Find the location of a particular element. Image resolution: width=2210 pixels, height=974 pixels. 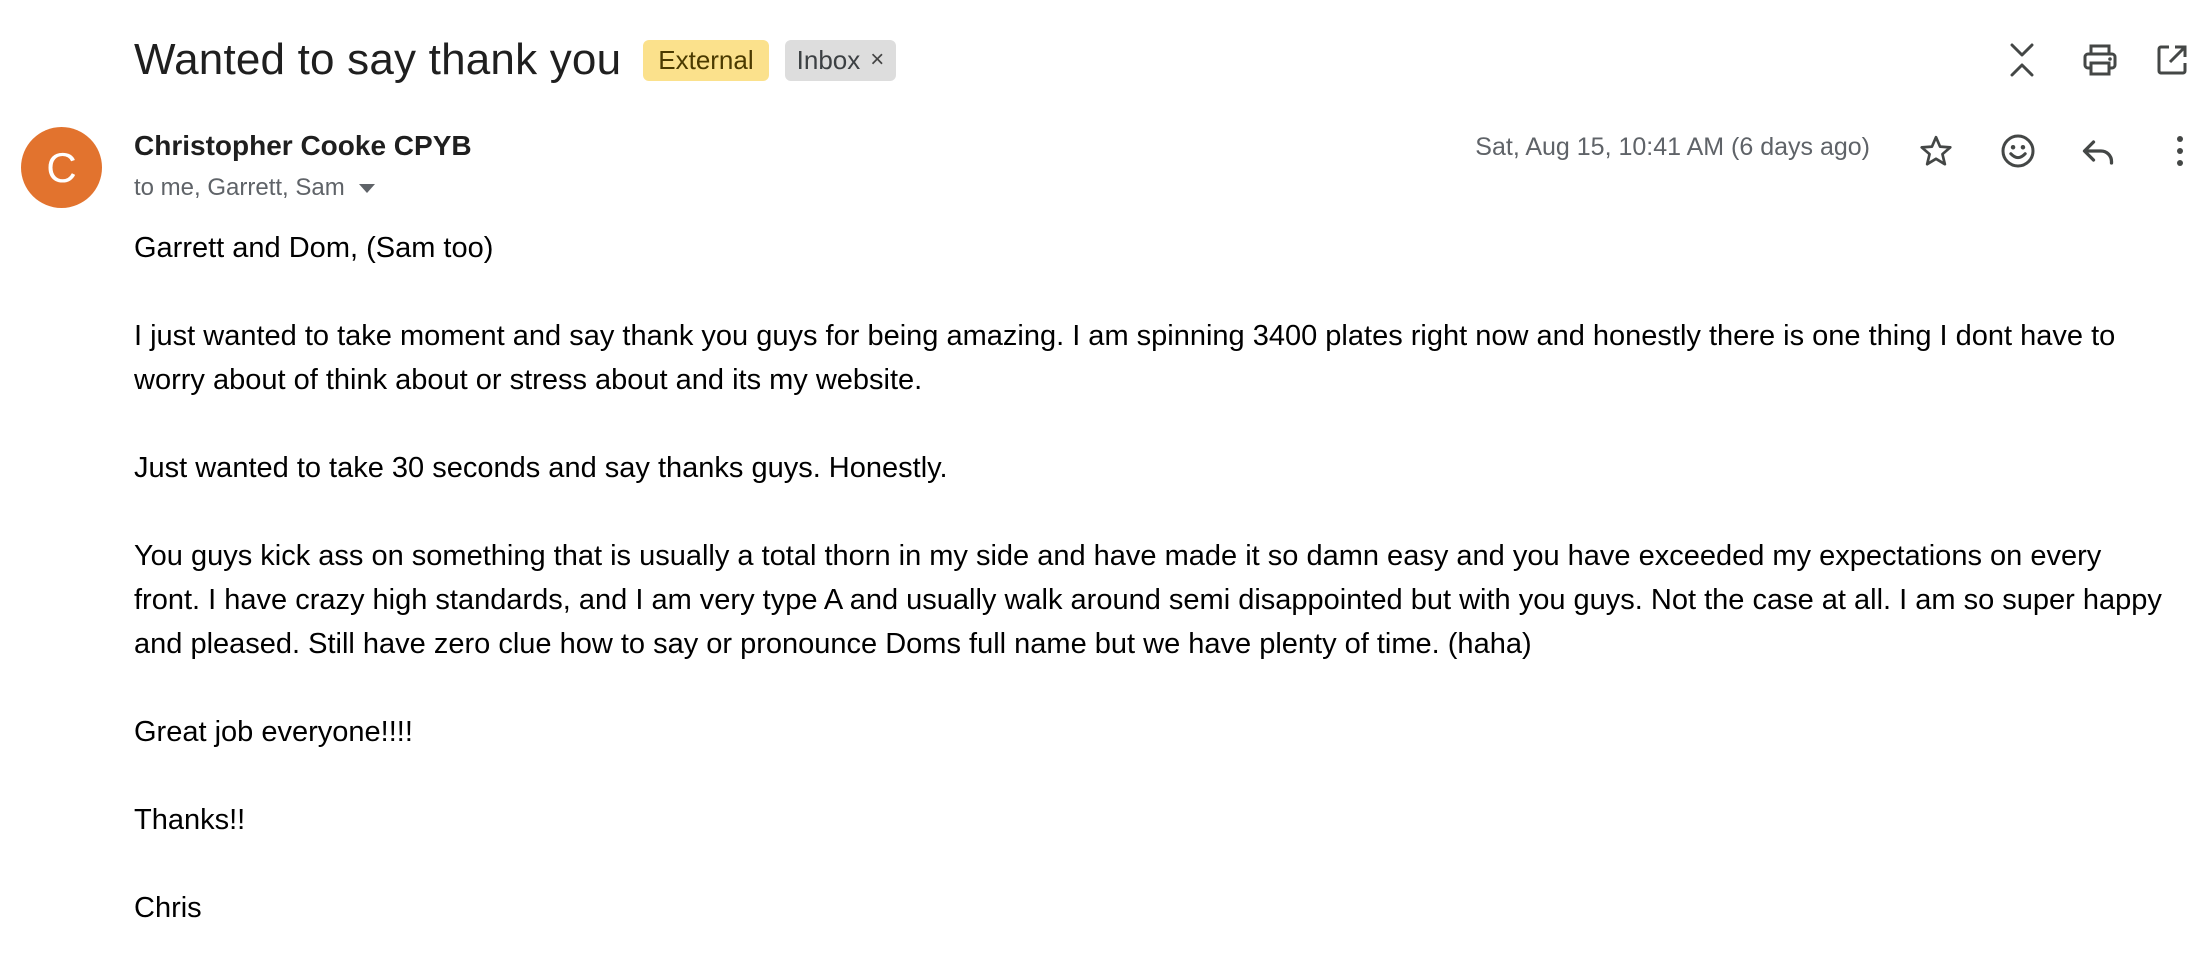

show-details-caret-icon is located at coordinates (366, 188).